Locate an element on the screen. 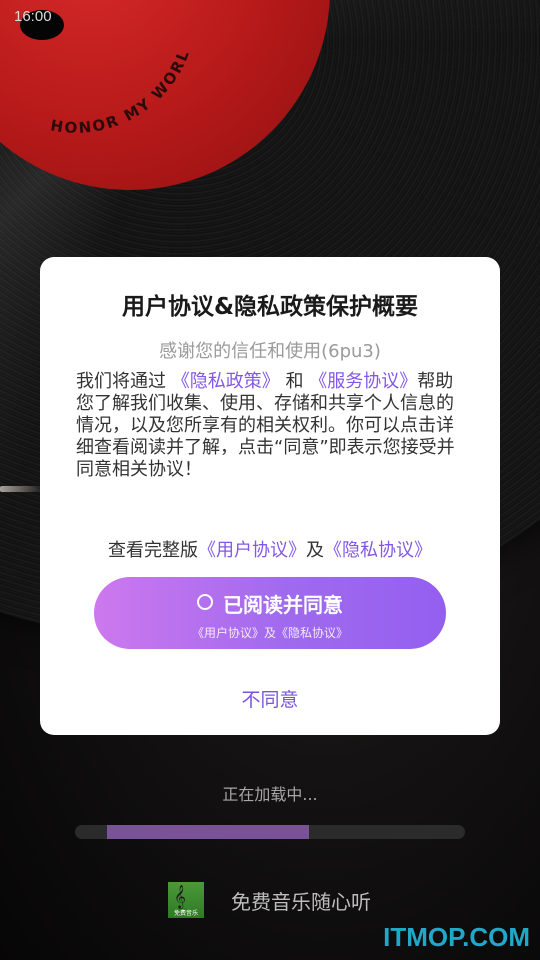 The image size is (540, 960). svg-text: HONOR MY WORLD is located at coordinates (113, 81).